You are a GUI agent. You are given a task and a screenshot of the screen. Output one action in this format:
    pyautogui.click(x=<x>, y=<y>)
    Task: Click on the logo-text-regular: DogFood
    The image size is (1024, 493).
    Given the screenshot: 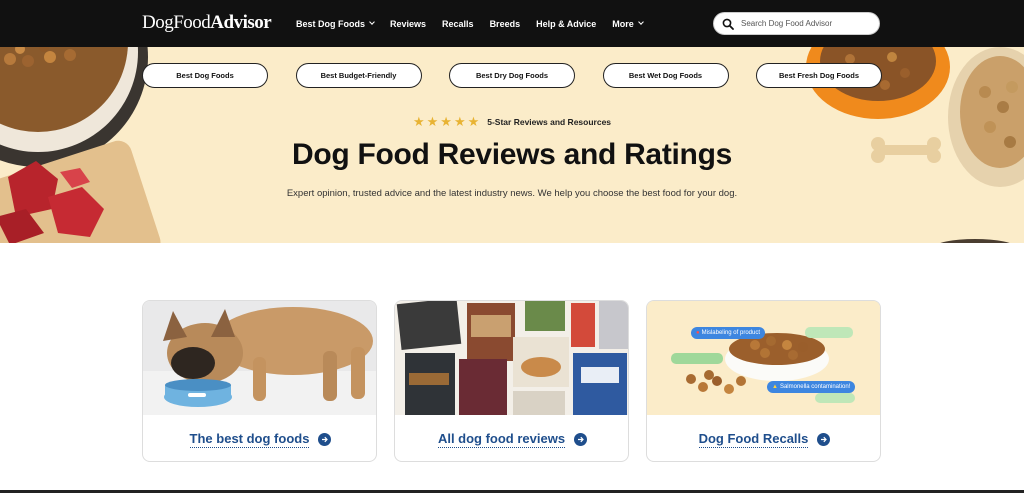 What is the action you would take?
    pyautogui.click(x=176, y=22)
    